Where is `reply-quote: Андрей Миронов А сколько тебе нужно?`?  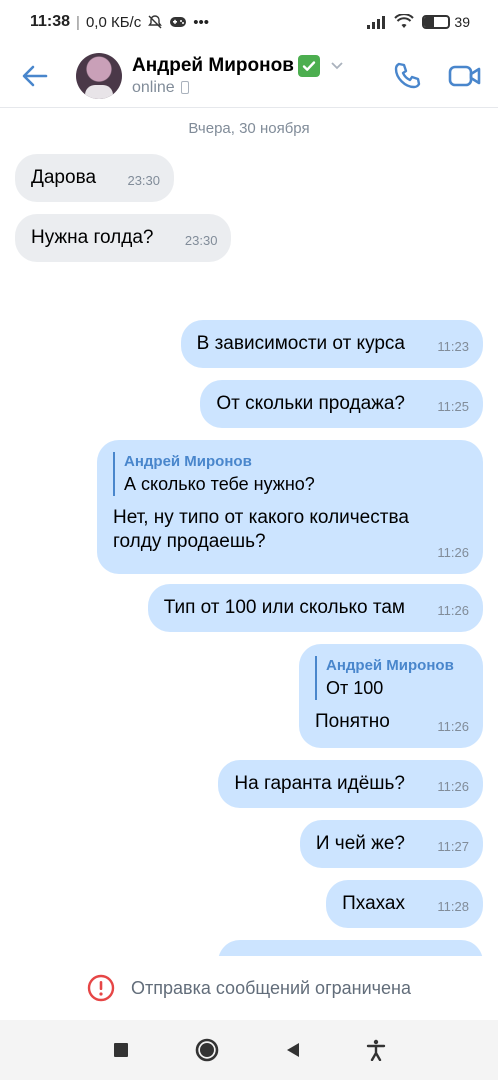
reply-quote: Андрей Миронов А сколько тебе нужно? is located at coordinates (290, 474).